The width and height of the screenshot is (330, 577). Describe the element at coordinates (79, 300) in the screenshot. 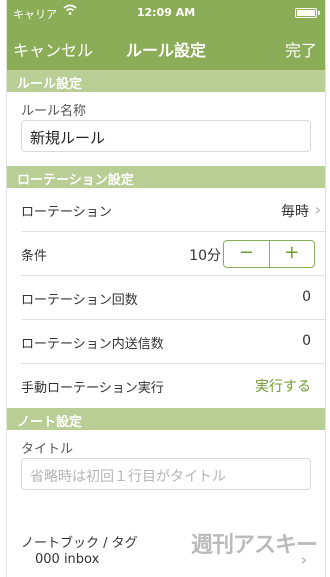

I see `rotation-count-label: ローテーション回数` at that location.